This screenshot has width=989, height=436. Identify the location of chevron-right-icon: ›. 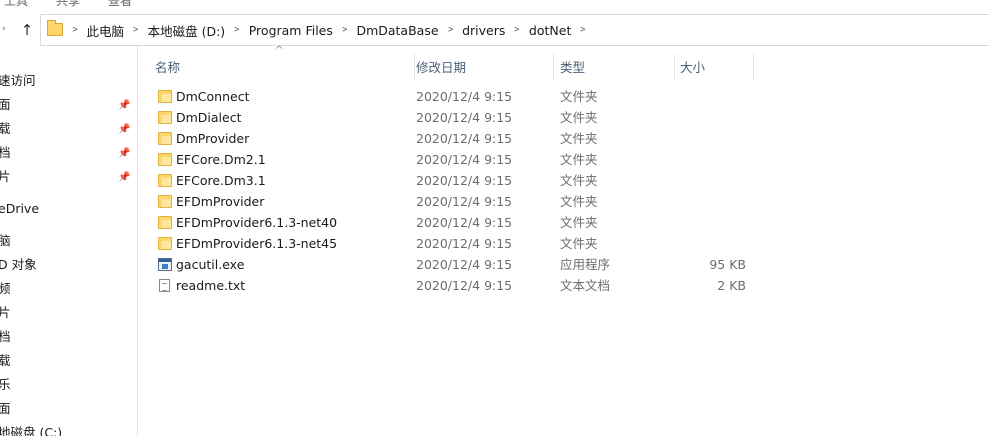
(7, 31).